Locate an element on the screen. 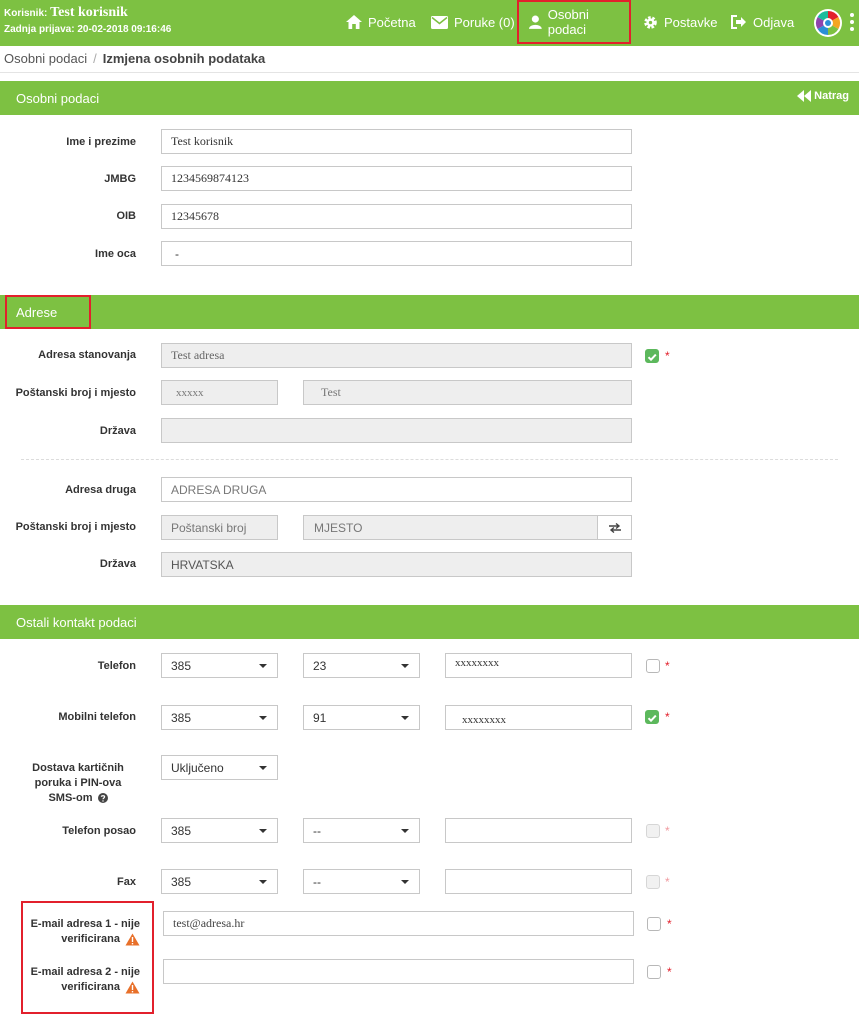 Image resolution: width=859 pixels, height=1020 pixels. phone-label: Telefon is located at coordinates (116, 666).